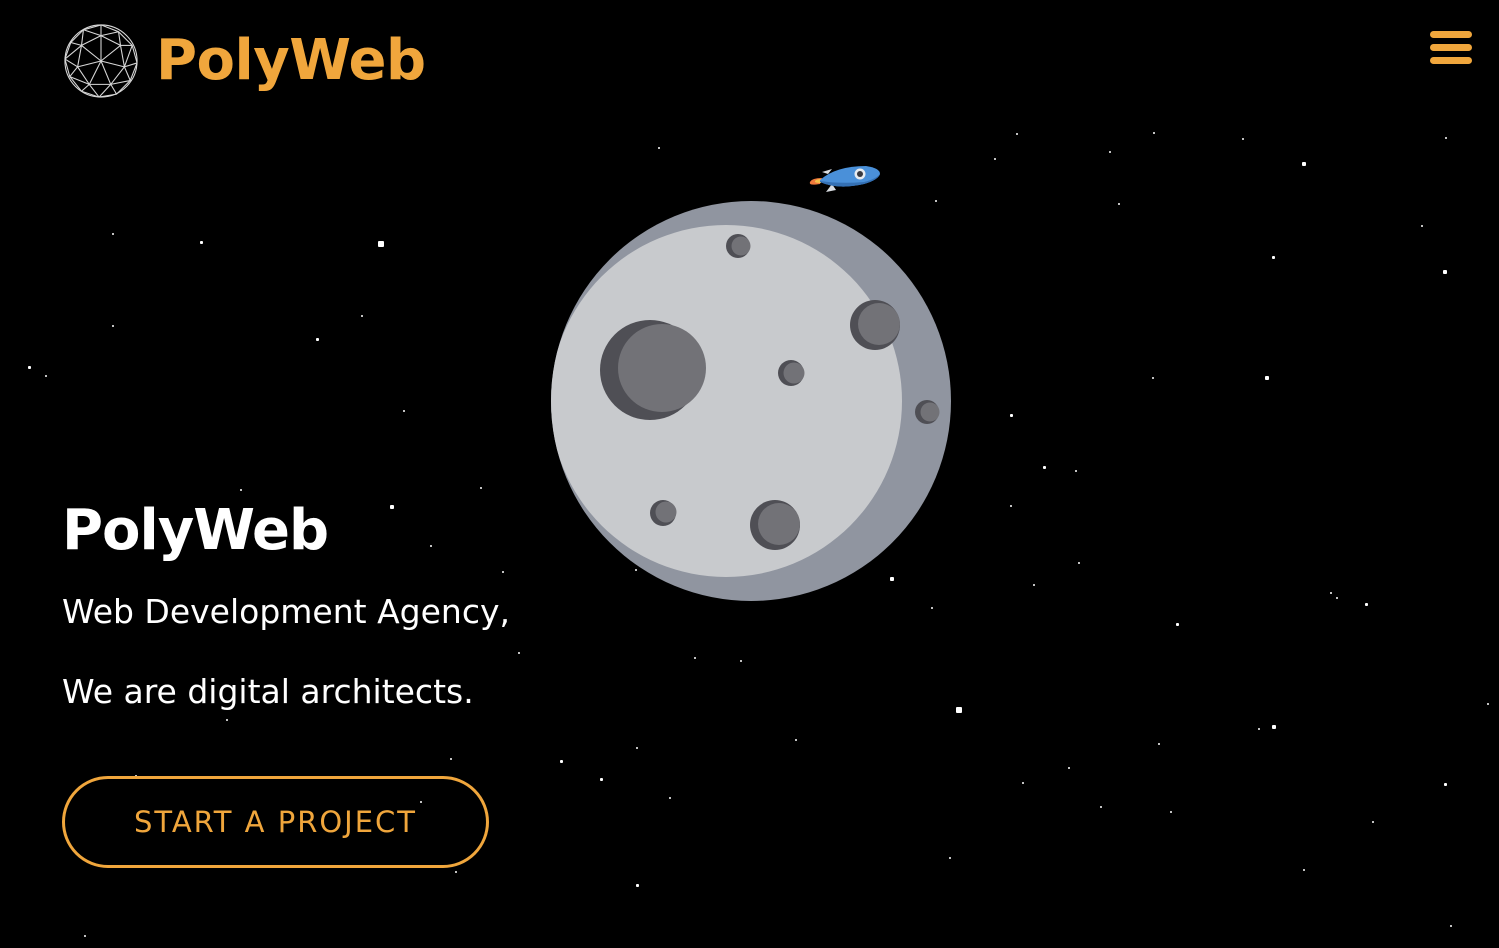 The width and height of the screenshot is (1499, 948). What do you see at coordinates (268, 691) in the screenshot?
I see `hero-subtagline: We are digital architects.` at bounding box center [268, 691].